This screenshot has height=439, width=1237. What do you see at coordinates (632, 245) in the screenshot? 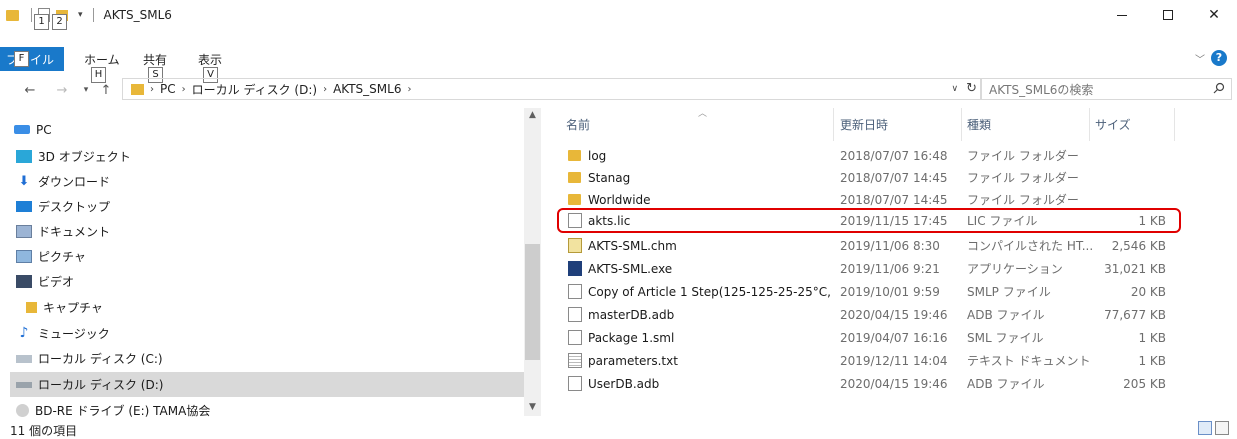
I see `file-name: AKTS-SML.chm` at bounding box center [632, 245].